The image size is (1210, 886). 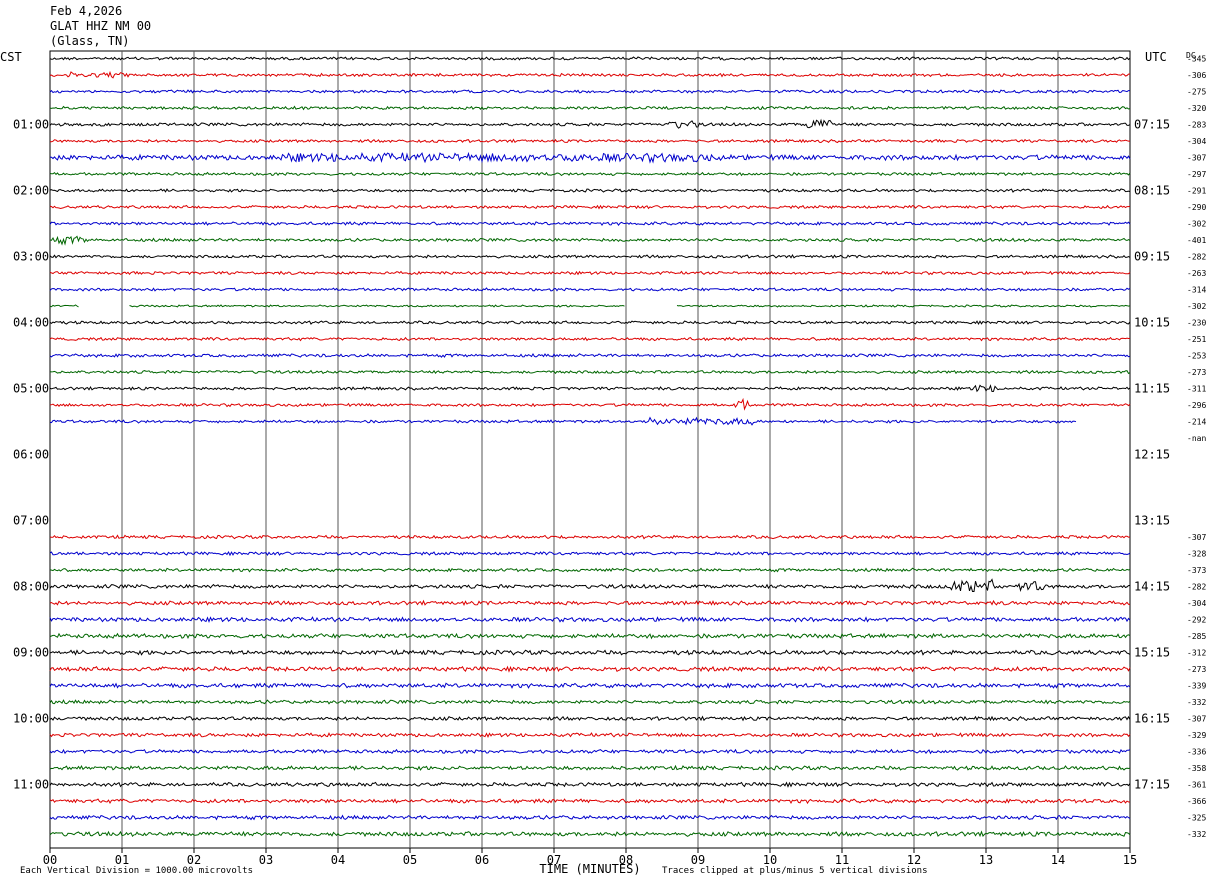 I want to click on right-hour-label: 13:15, so click(x=1152, y=521).